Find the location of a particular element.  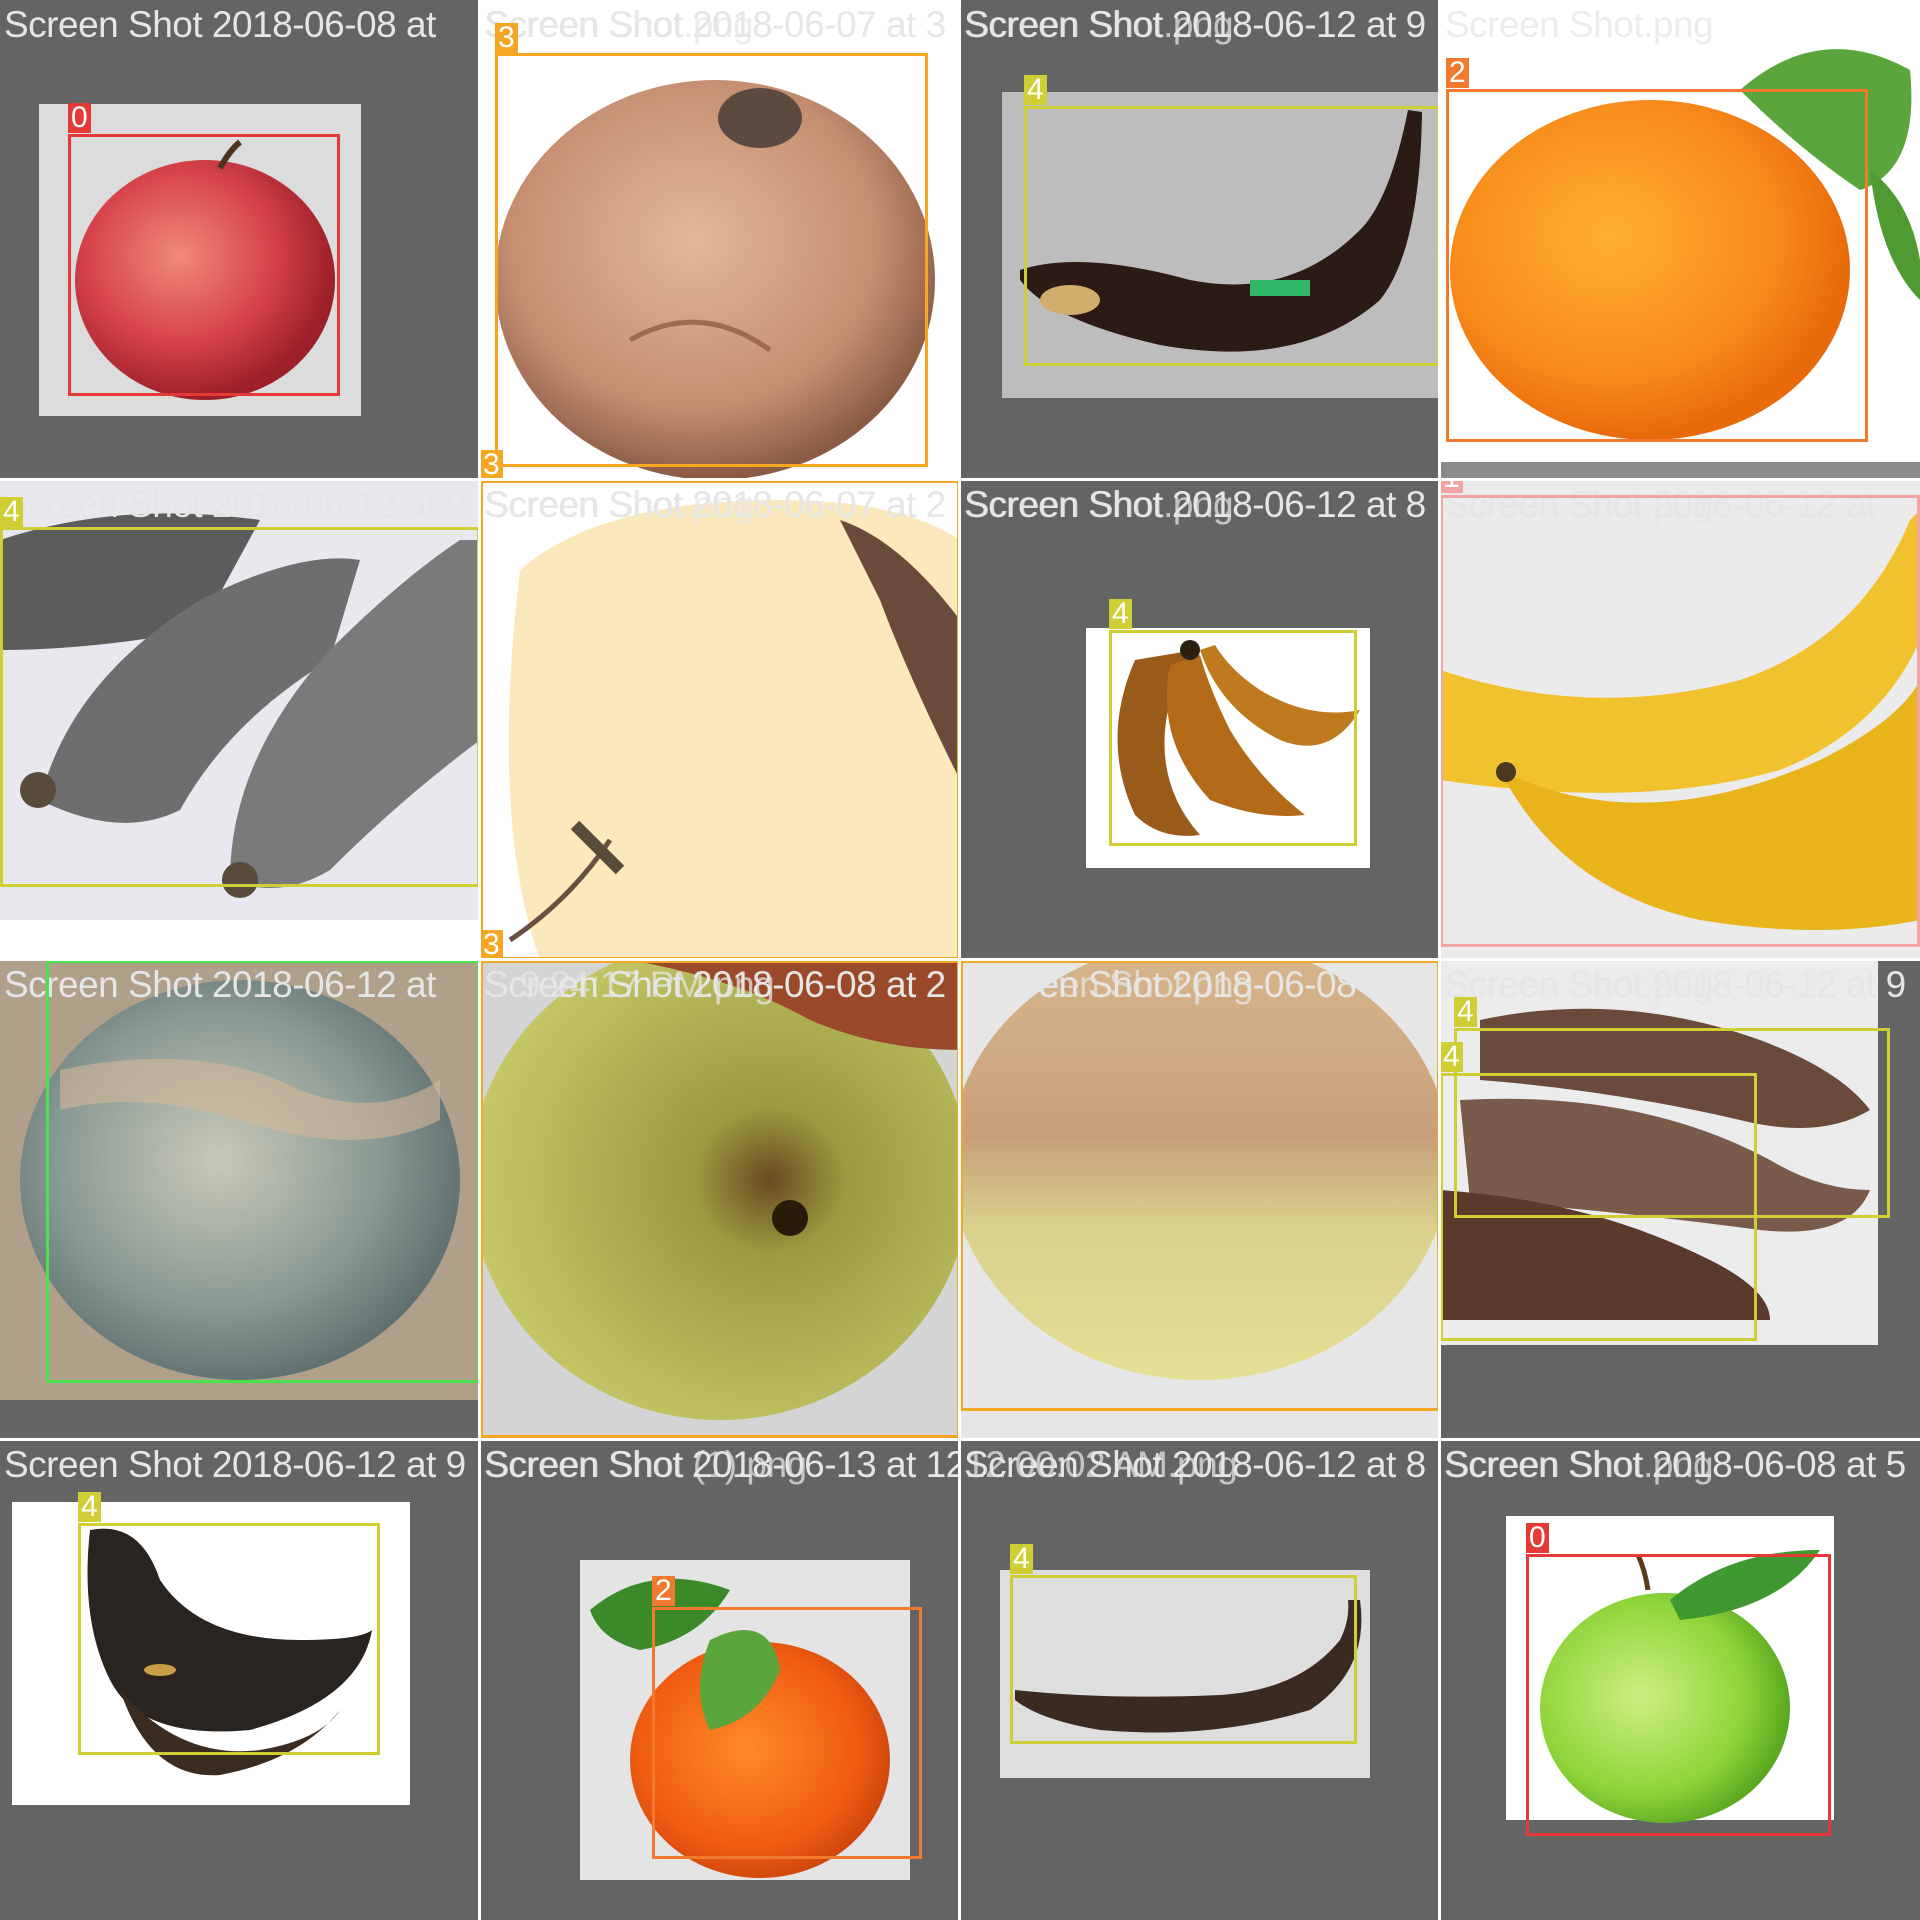

tile-green-apple: Screen Shot 2018-06-08 at 5 0 is located at coordinates (1680, 1680).